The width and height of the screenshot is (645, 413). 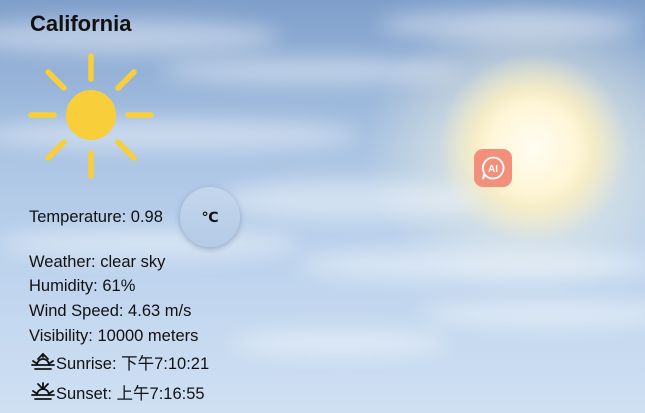 I want to click on temperature-unit-label: ℃, so click(x=210, y=216).